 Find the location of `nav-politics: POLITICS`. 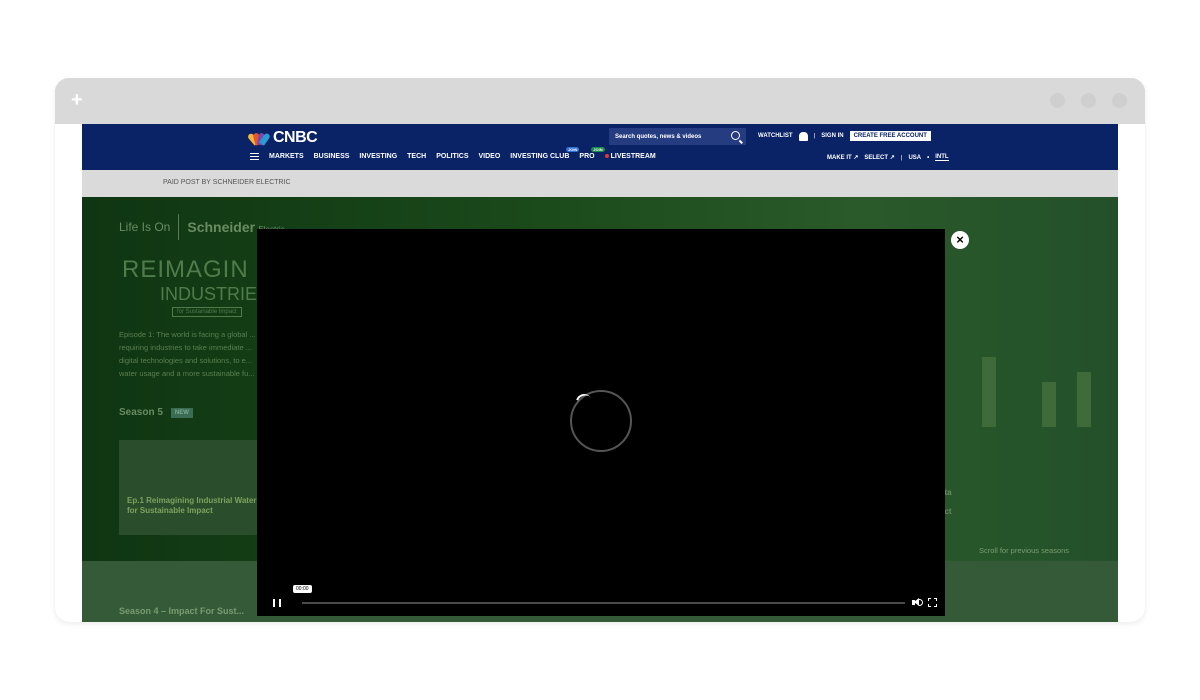

nav-politics: POLITICS is located at coordinates (452, 156).